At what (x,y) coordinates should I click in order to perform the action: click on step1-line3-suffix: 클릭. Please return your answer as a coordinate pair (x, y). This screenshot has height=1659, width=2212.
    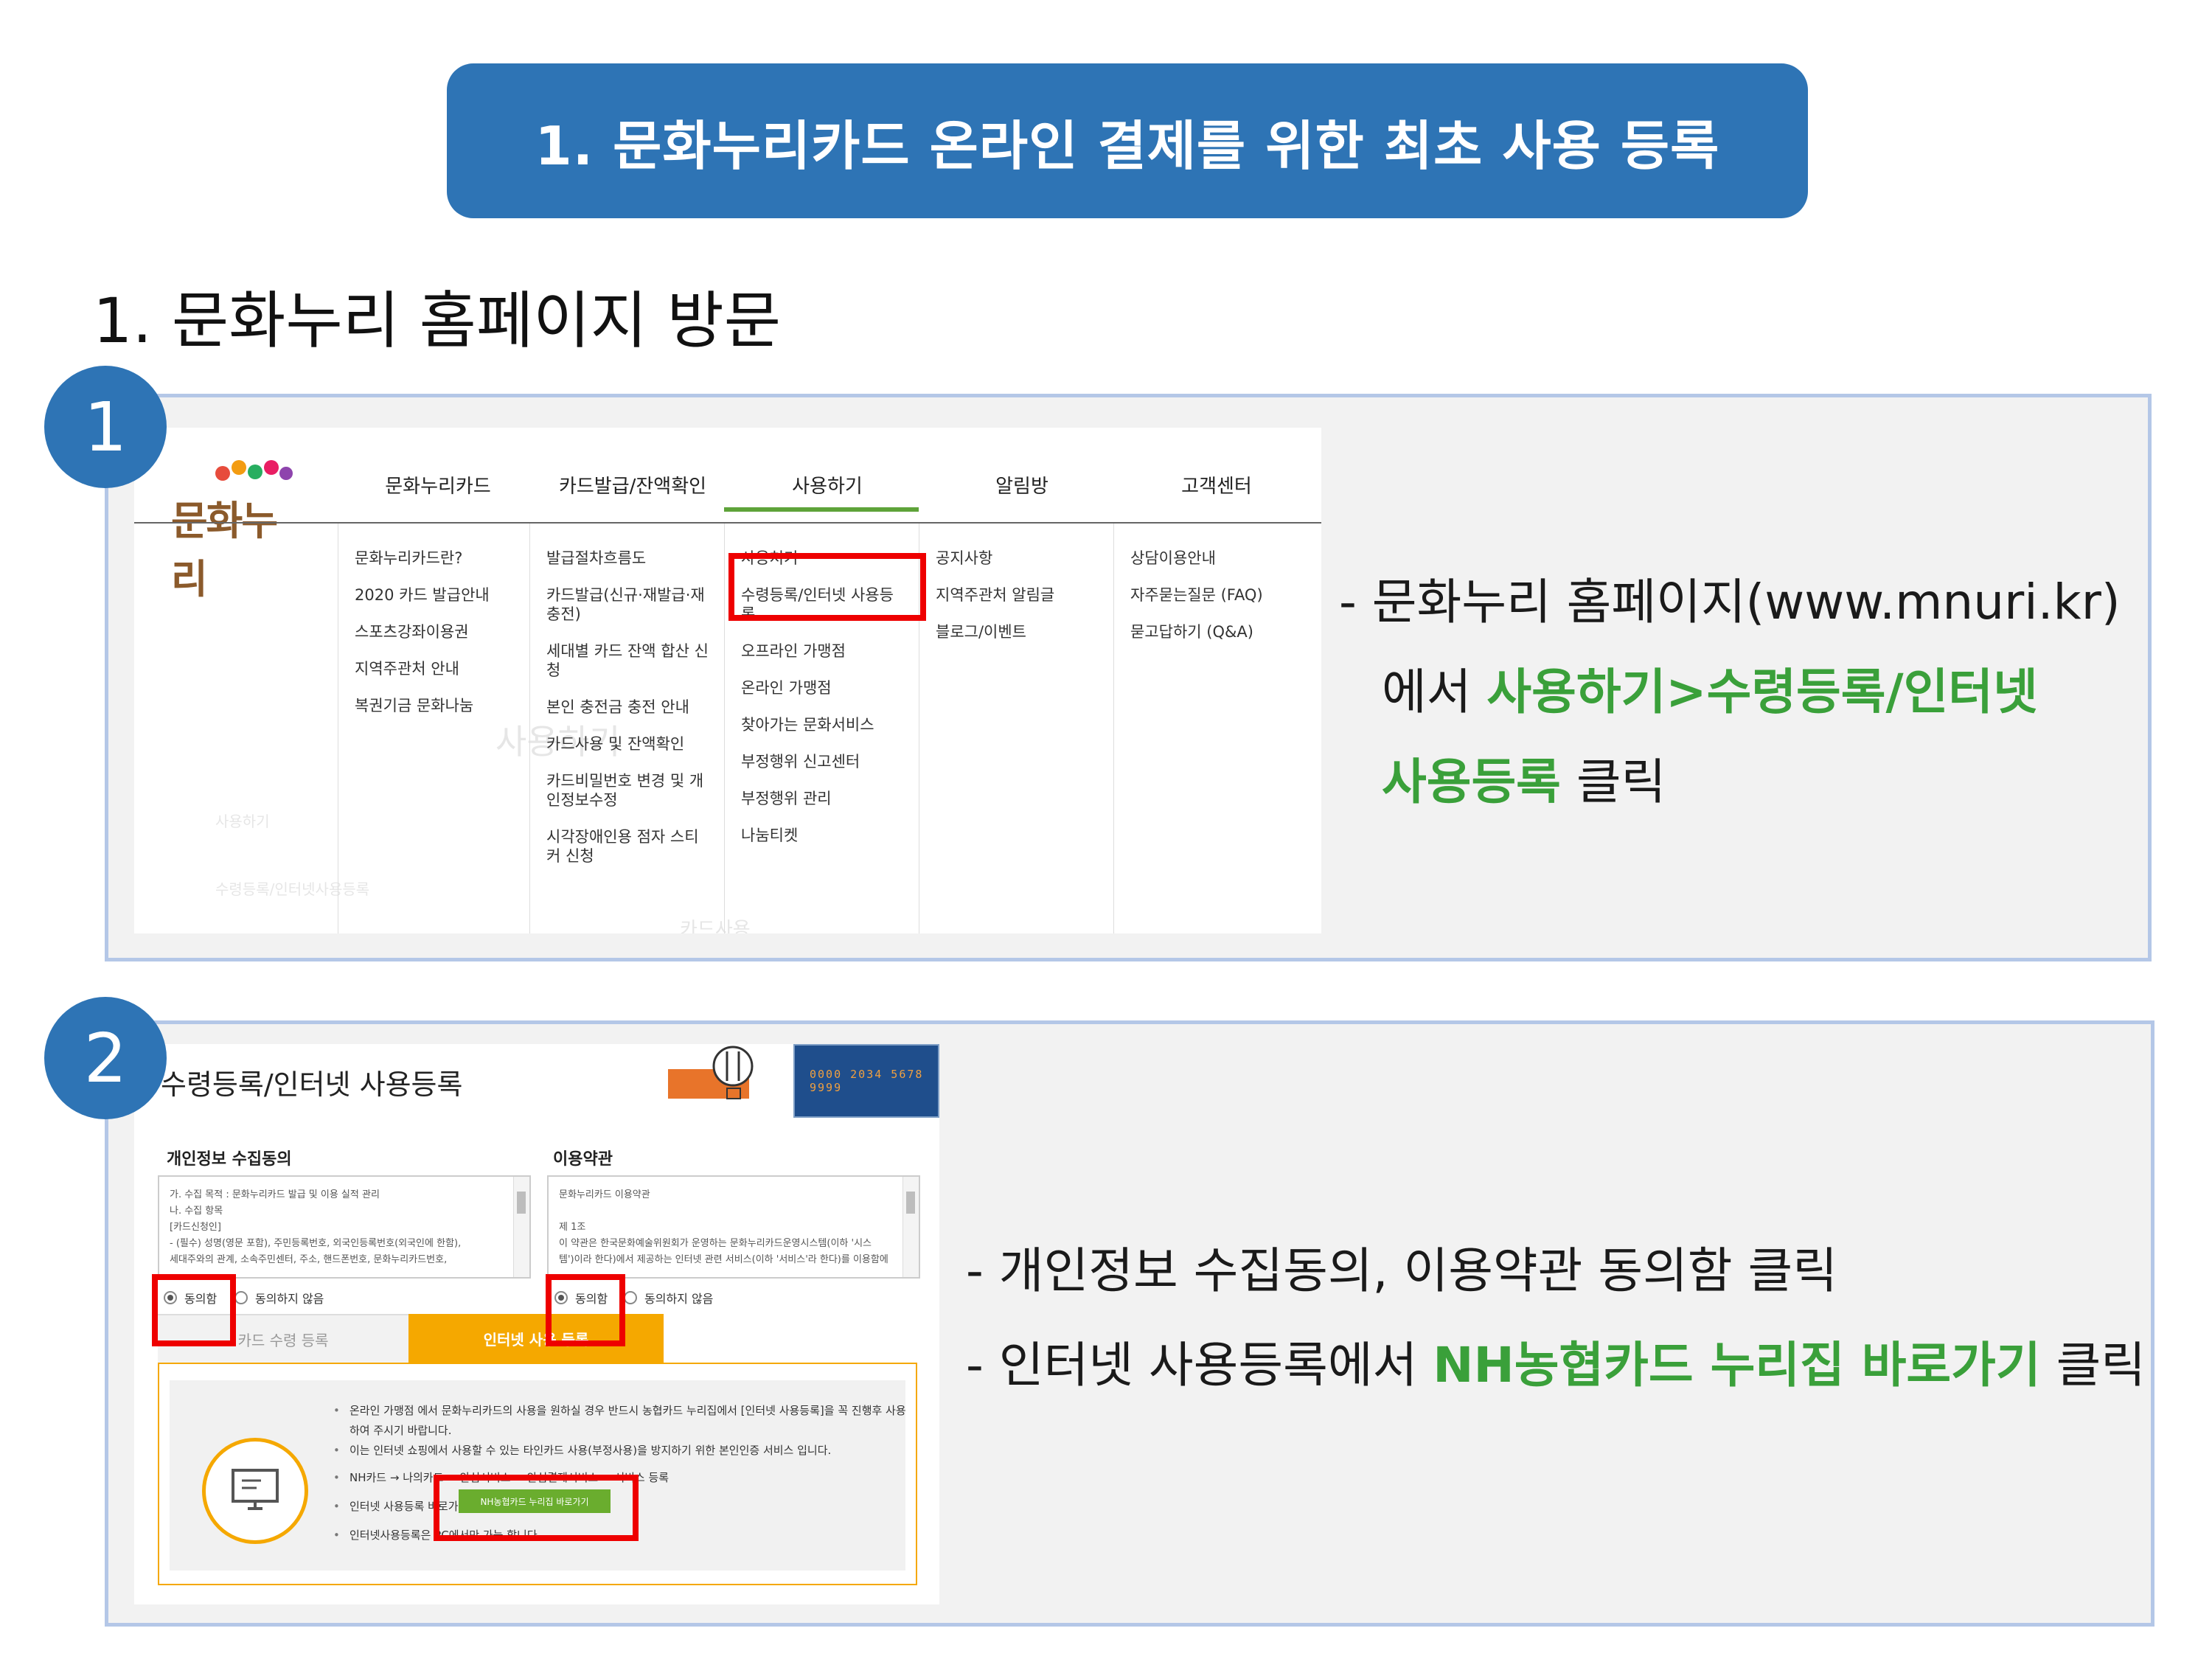
    Looking at the image, I should click on (1613, 782).